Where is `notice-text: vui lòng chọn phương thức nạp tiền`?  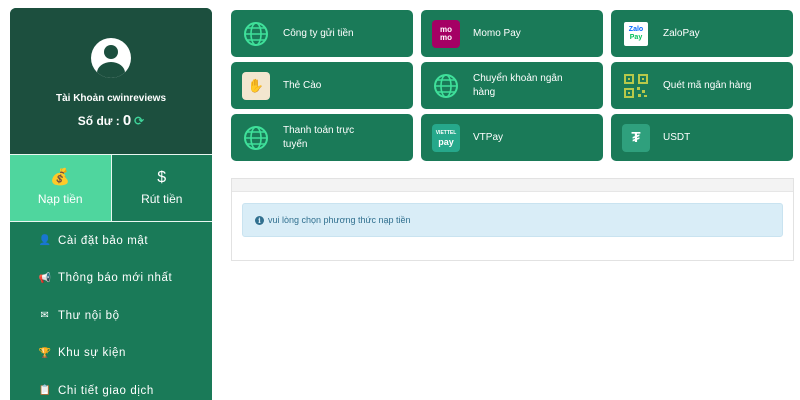
notice-text: vui lòng chọn phương thức nạp tiền is located at coordinates (339, 220).